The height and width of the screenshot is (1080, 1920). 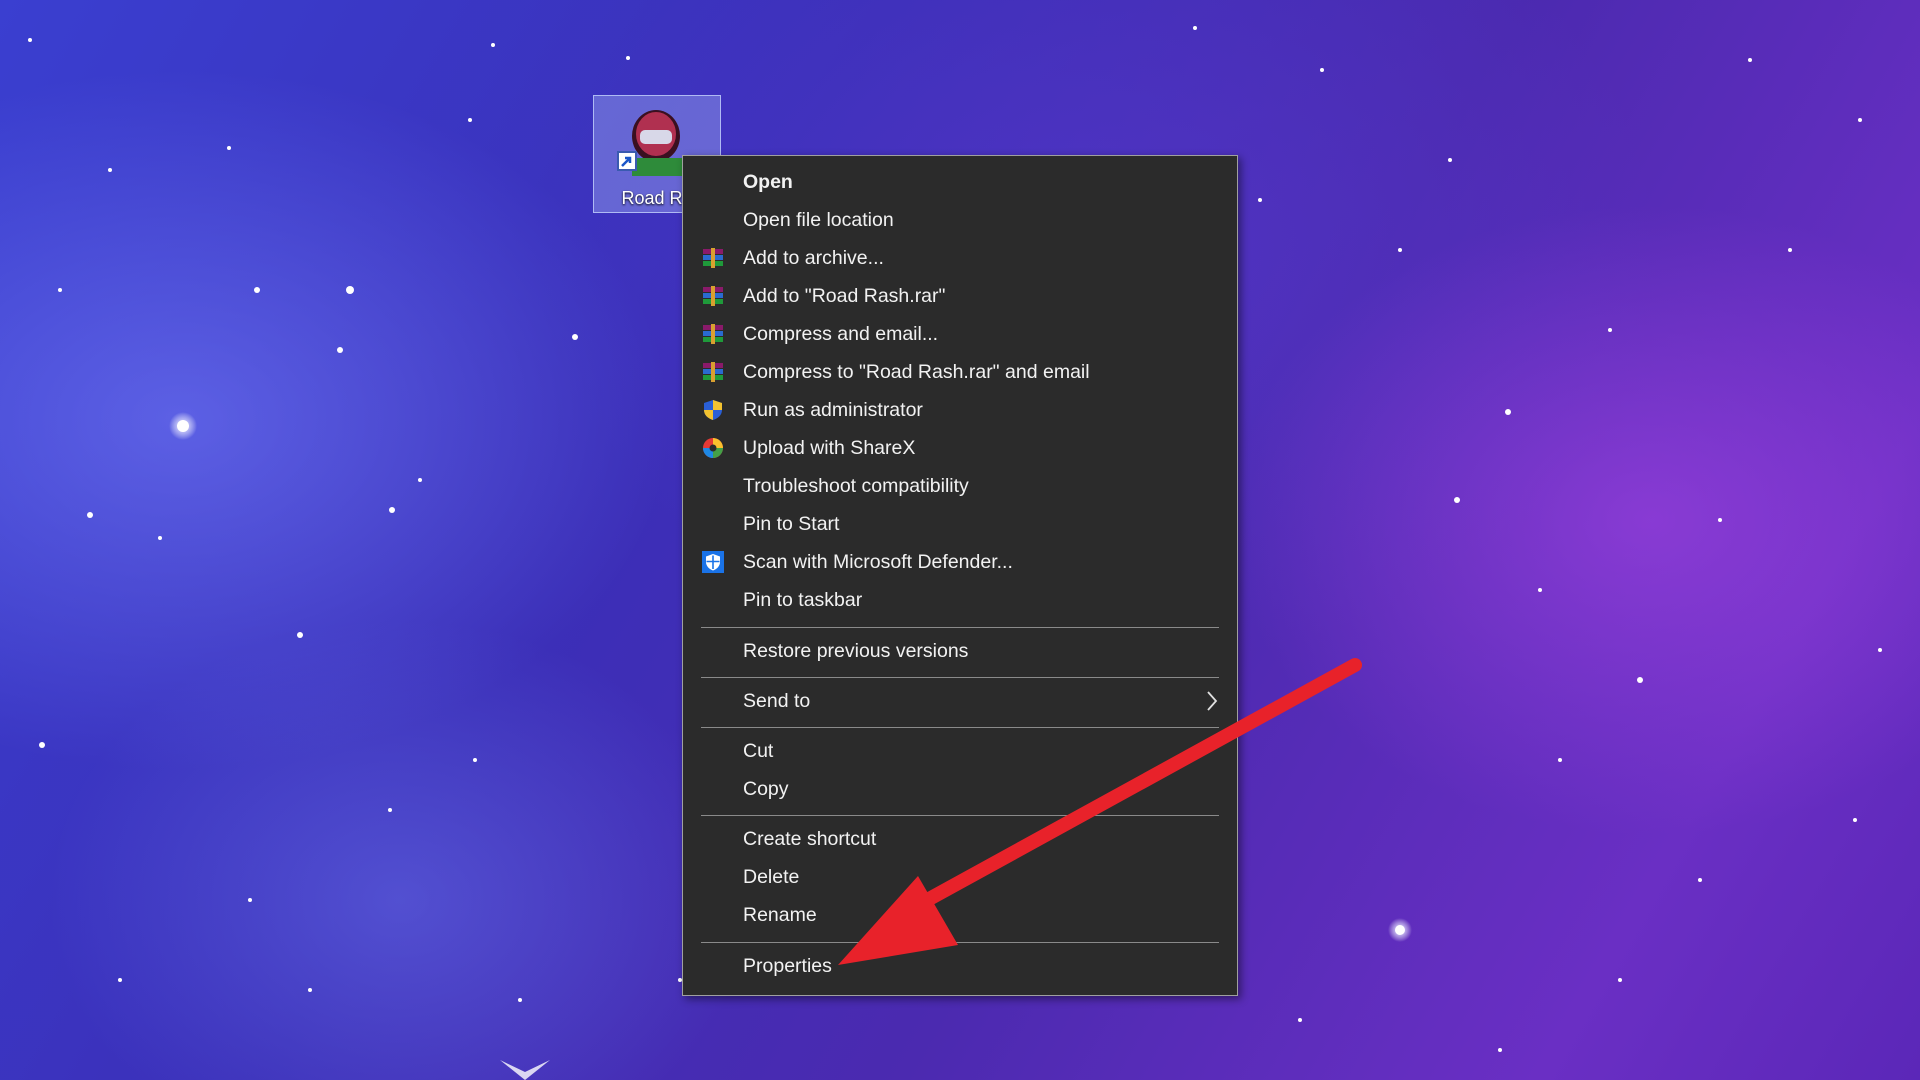 I want to click on menu-item-label: Restore previous versions, so click(x=856, y=651).